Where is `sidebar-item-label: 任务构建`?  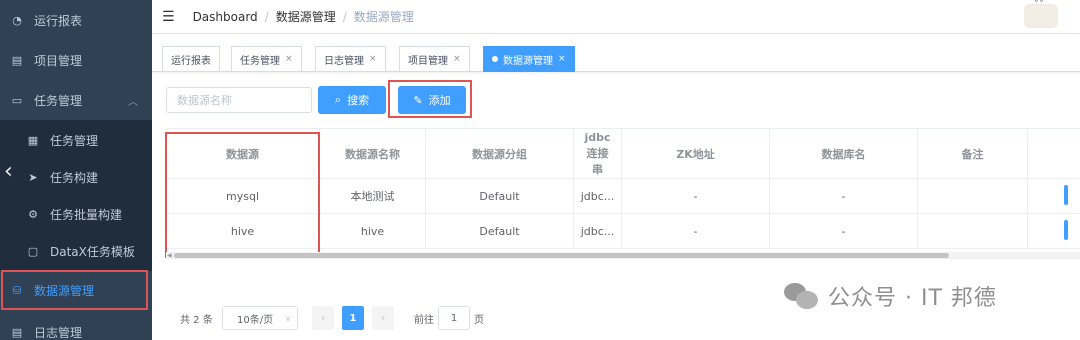
sidebar-item-label: 任务构建 is located at coordinates (74, 177).